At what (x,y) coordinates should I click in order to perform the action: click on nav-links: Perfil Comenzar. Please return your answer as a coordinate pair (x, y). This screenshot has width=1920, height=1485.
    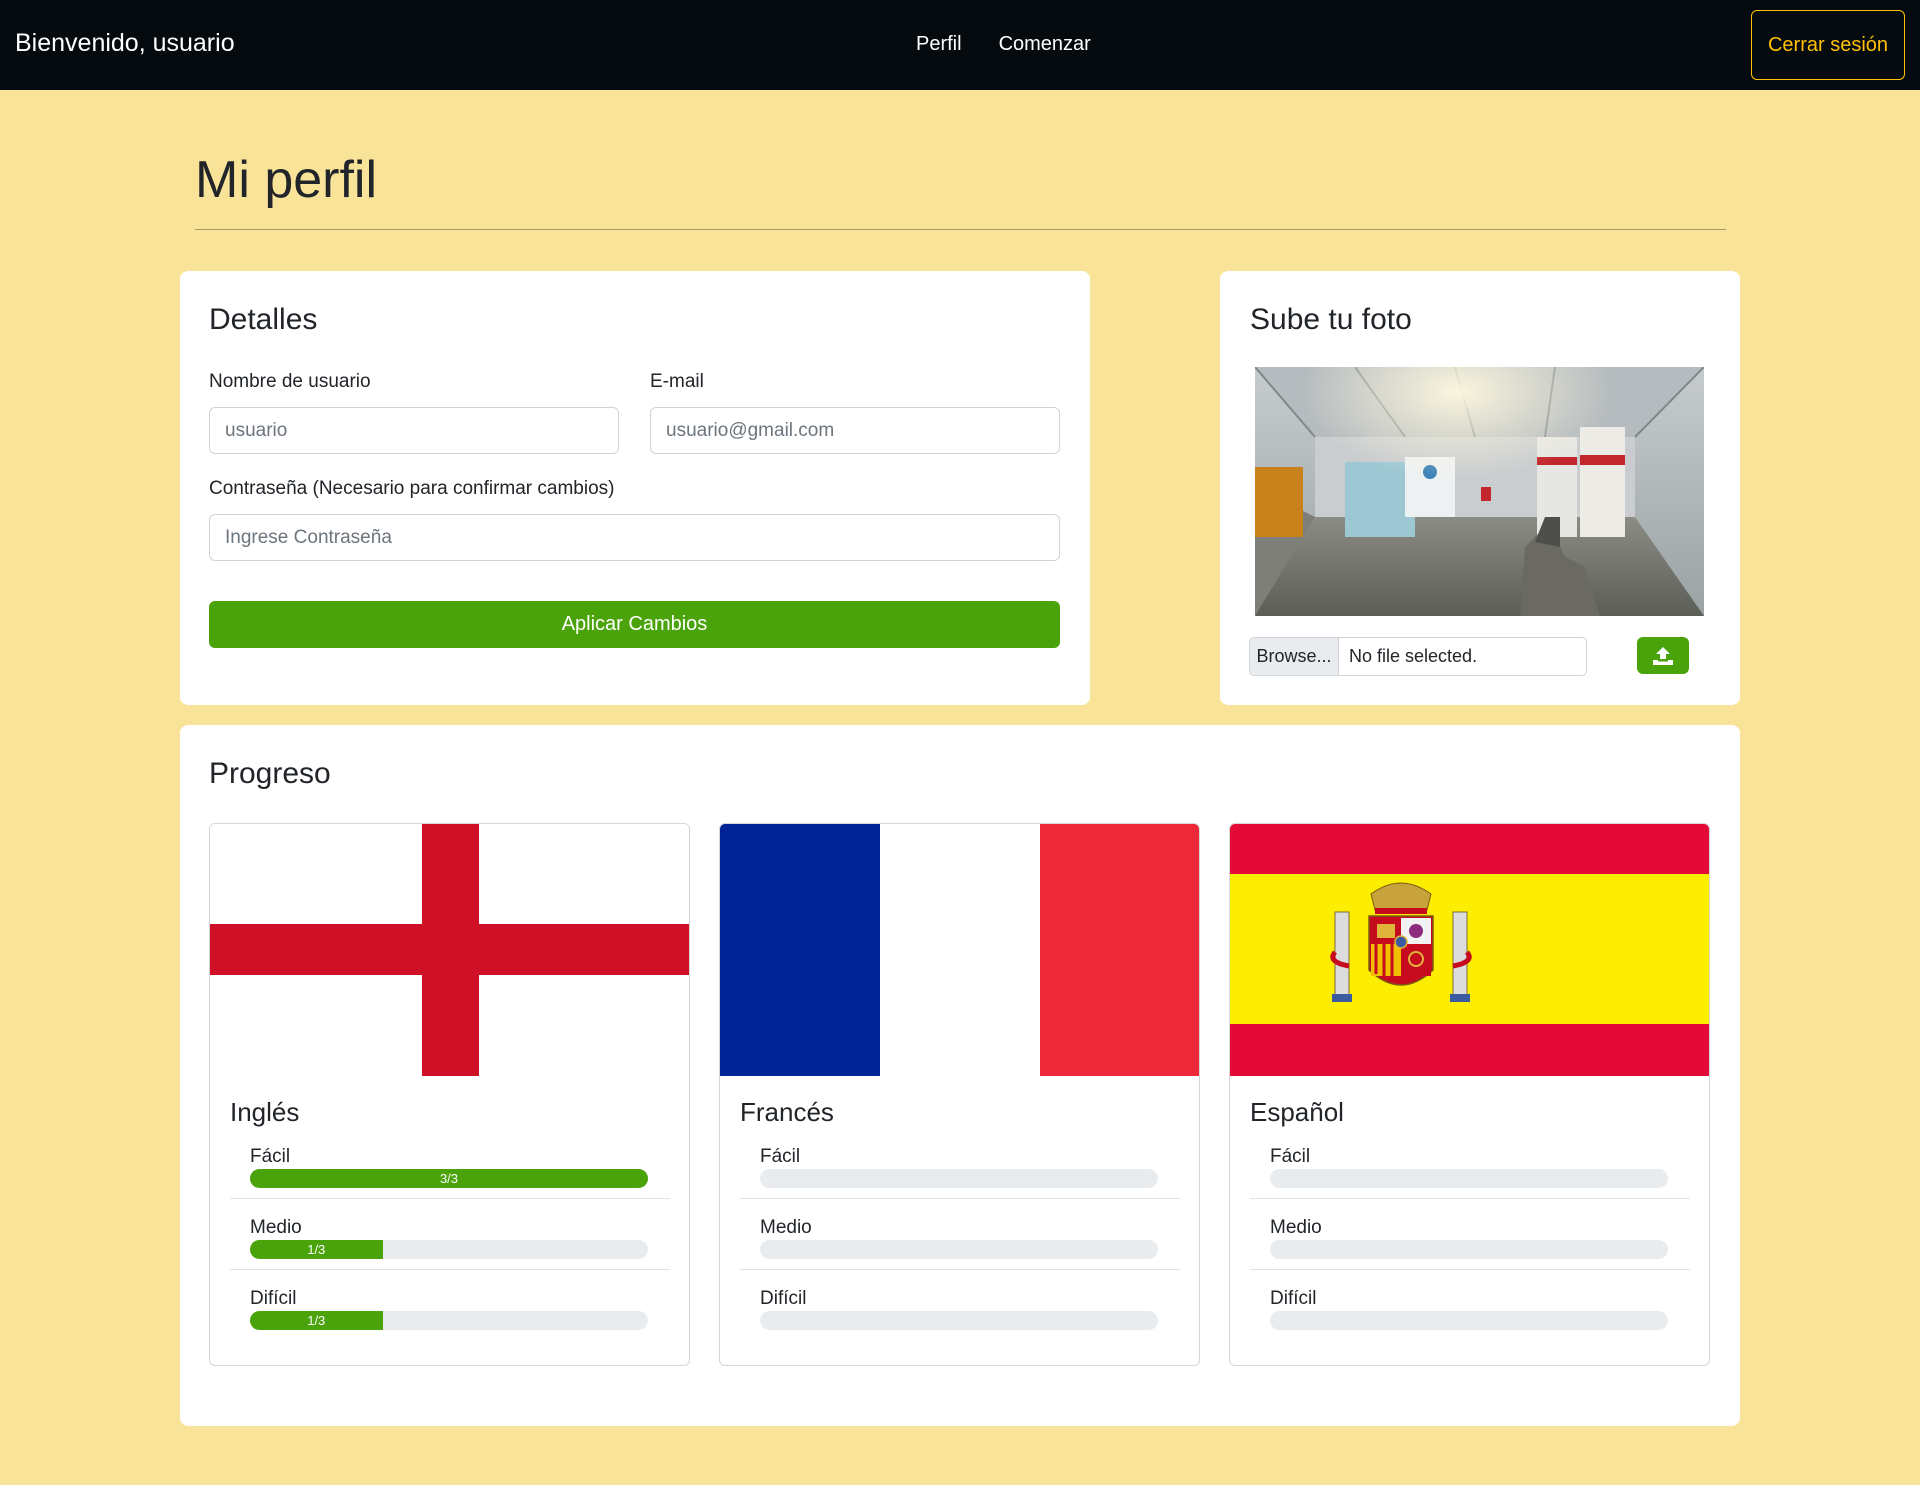
    Looking at the image, I should click on (1003, 44).